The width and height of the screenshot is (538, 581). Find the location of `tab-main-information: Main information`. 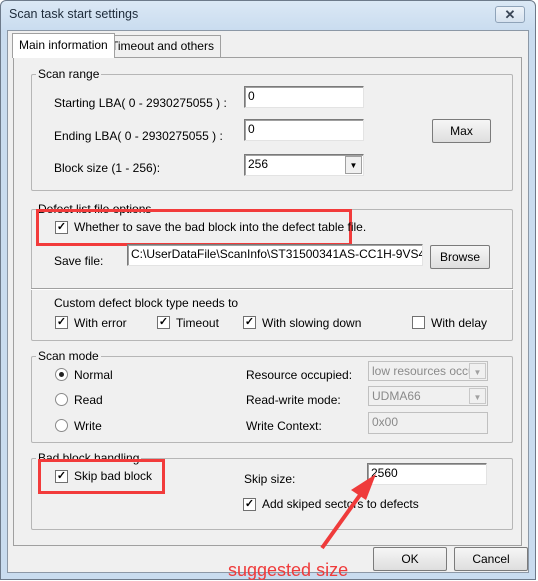

tab-main-information: Main information is located at coordinates (63, 45).